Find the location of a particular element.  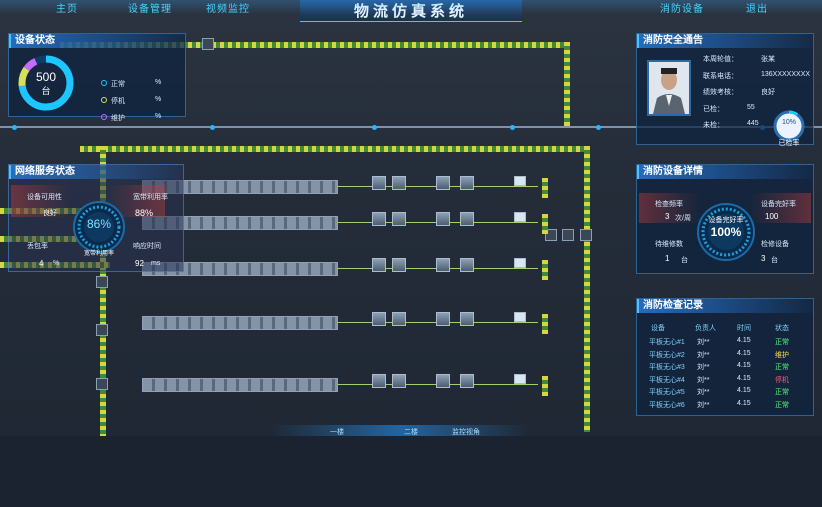

nav-home: 主页 is located at coordinates (67, 7).